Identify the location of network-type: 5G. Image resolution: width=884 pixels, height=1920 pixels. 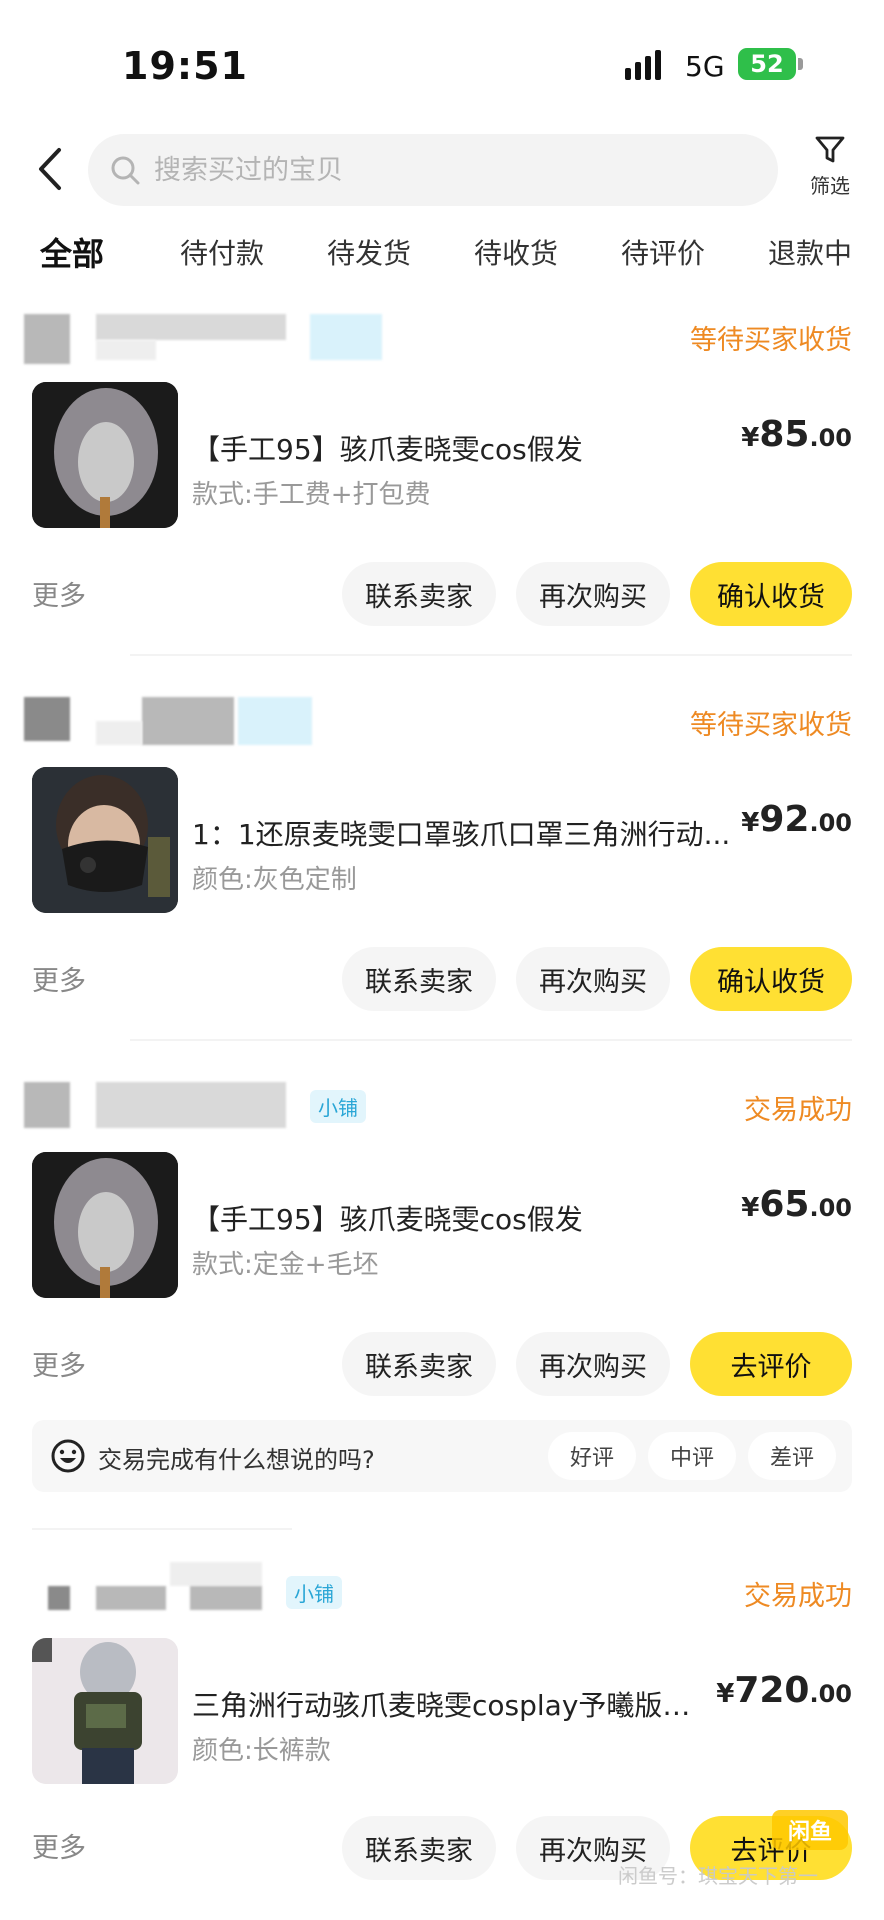
(705, 66).